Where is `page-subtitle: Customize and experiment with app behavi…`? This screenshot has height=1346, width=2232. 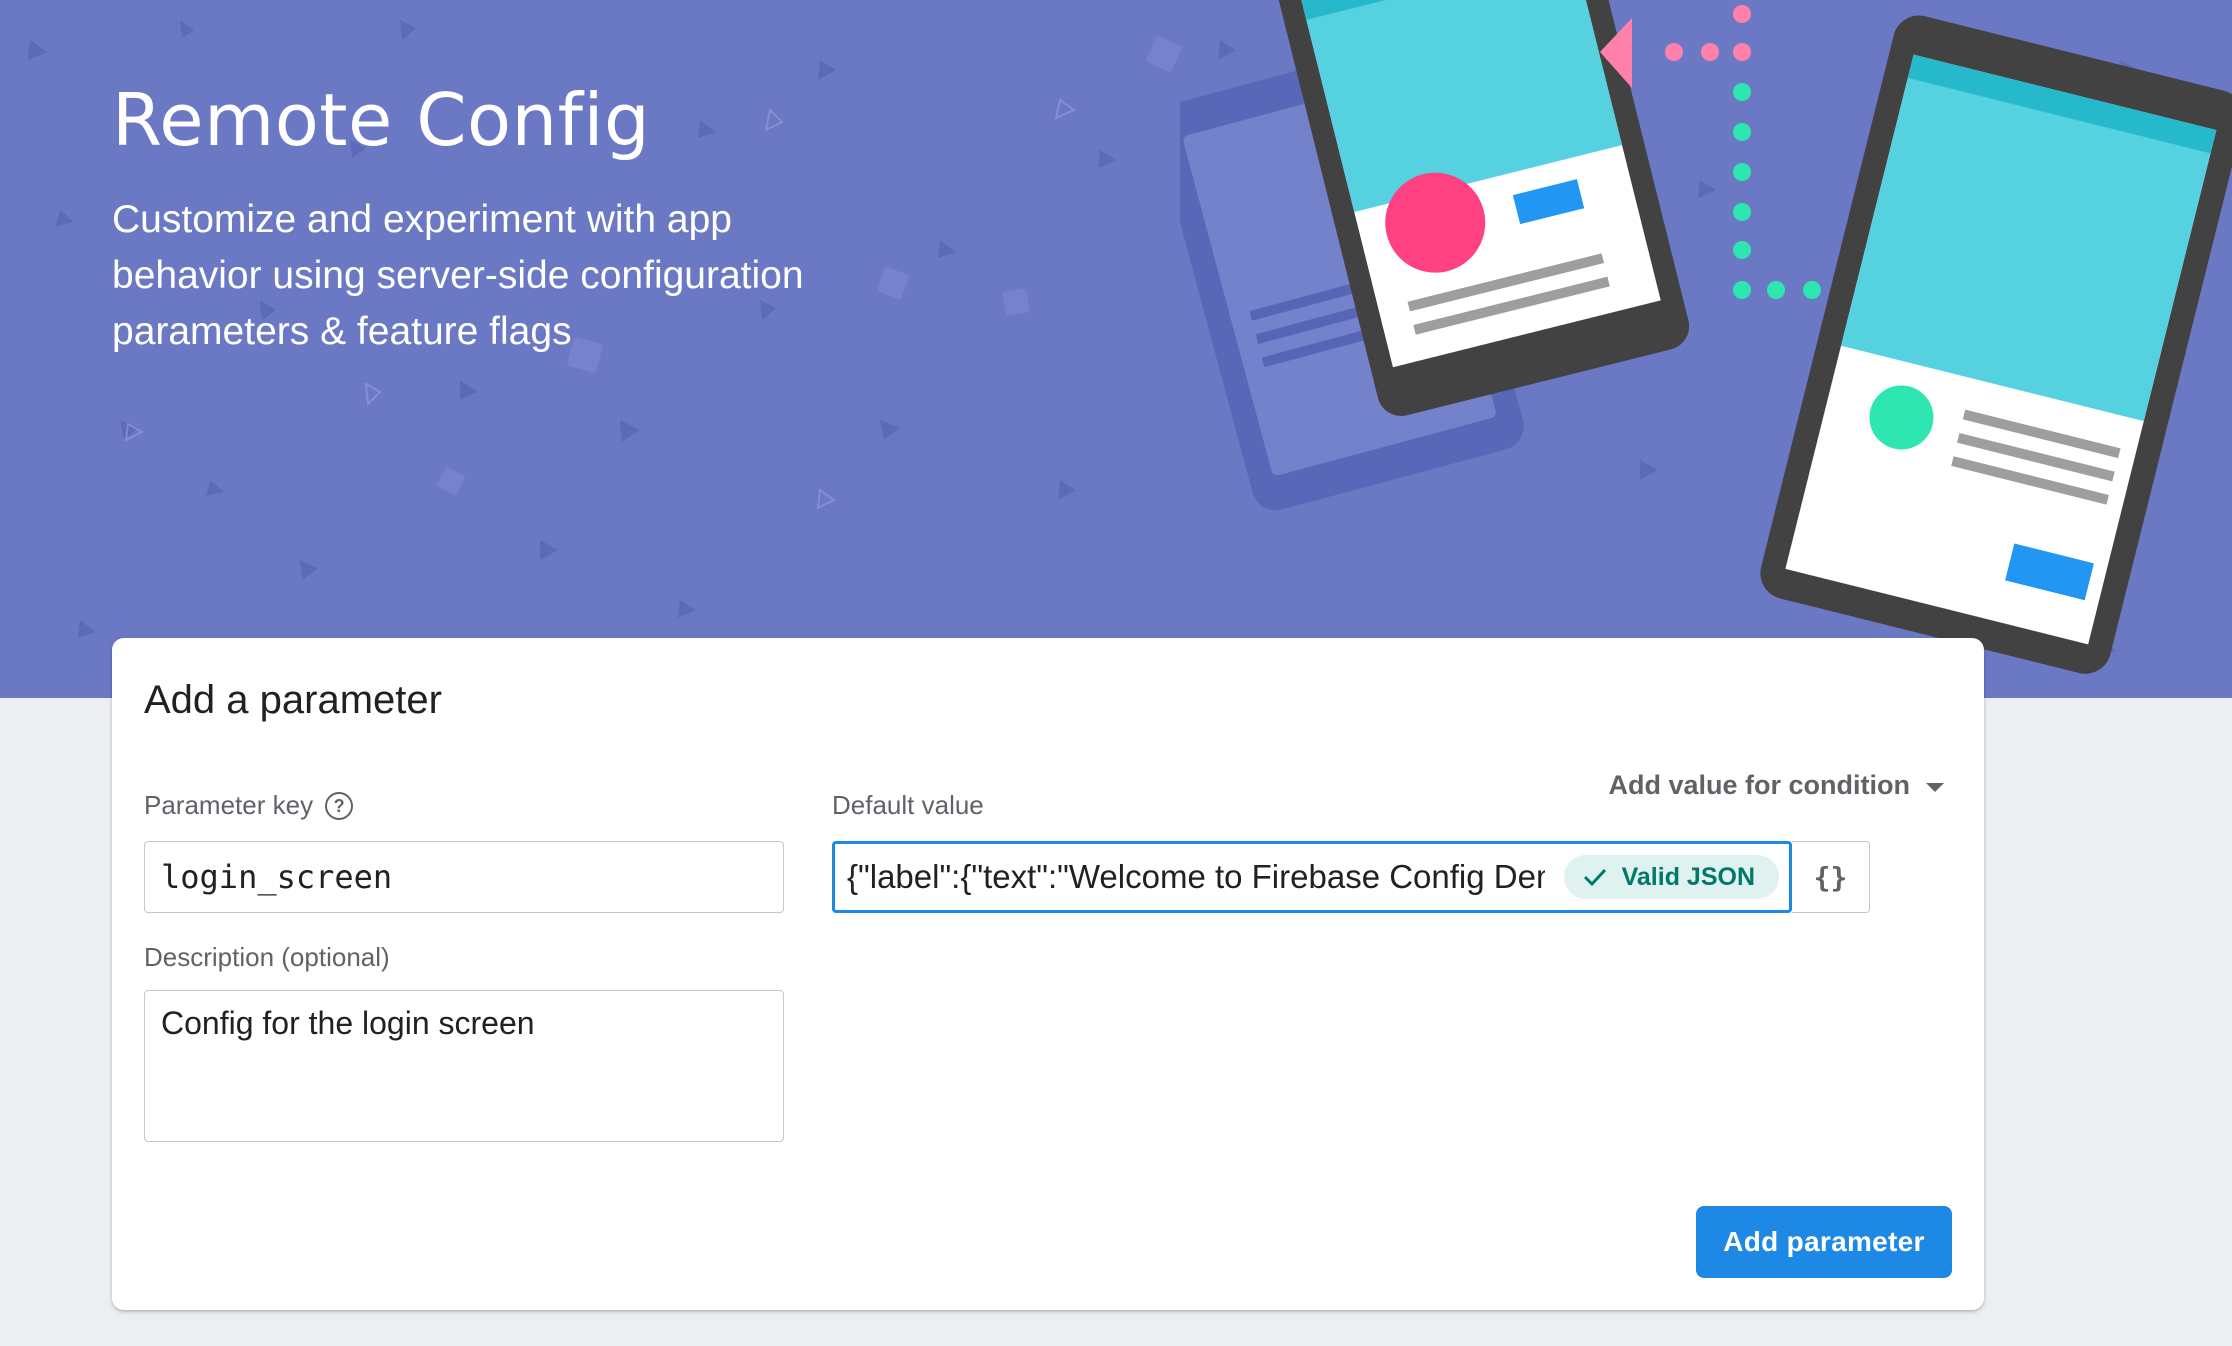
page-subtitle: Customize and experiment with app behavi… is located at coordinates (458, 275).